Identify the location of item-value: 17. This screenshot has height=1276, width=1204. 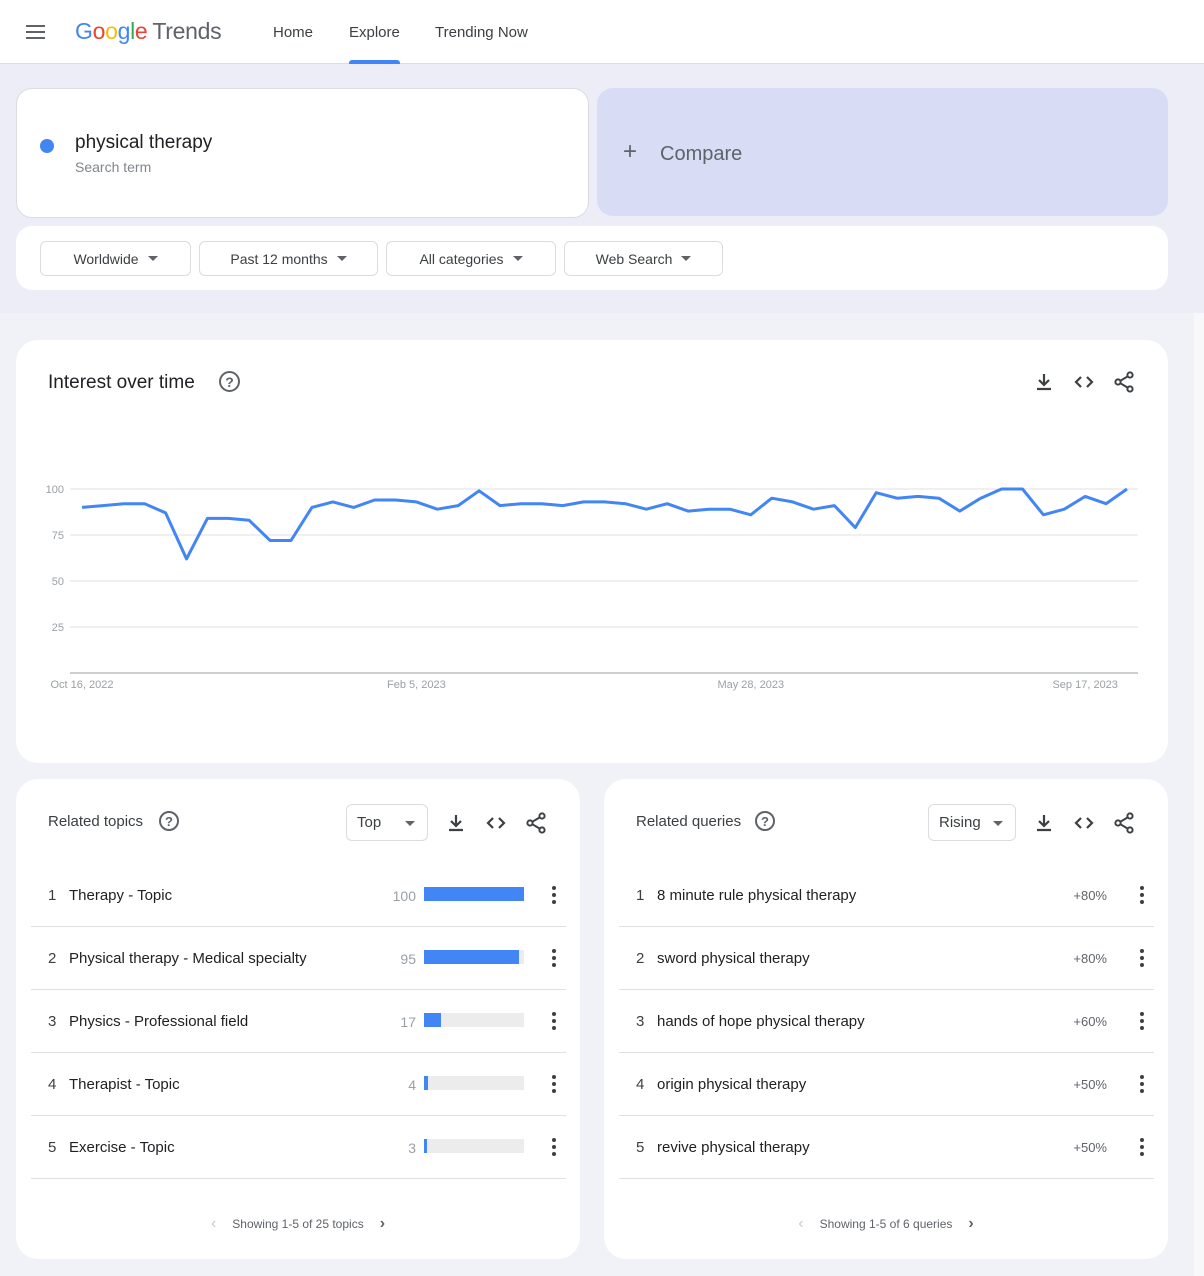
(408, 1022).